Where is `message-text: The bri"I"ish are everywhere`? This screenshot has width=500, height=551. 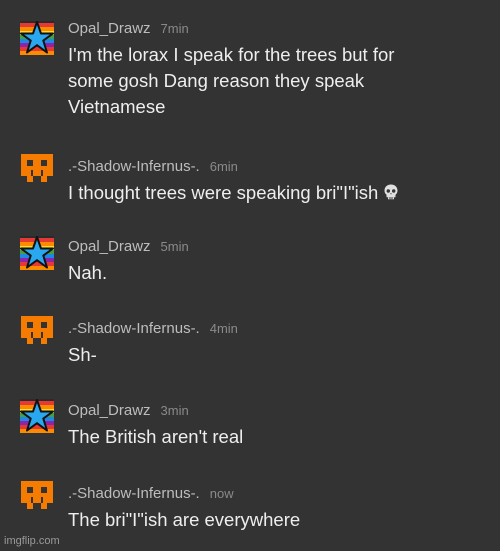 message-text: The bri"I"ish are everywhere is located at coordinates (278, 520).